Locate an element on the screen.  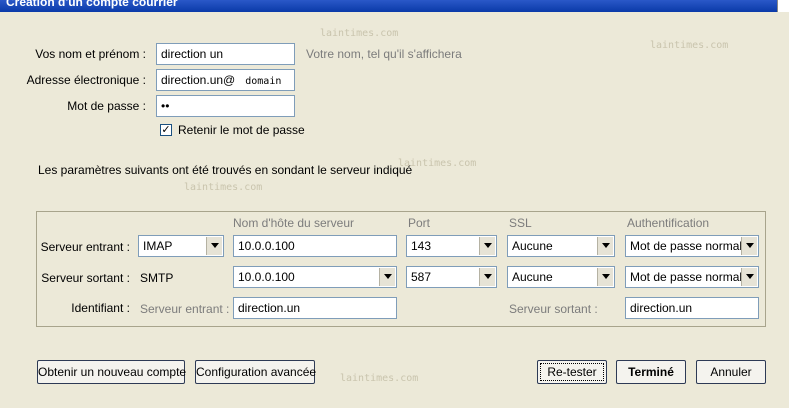
remember-password-checkbox: ✓ is located at coordinates (166, 130).